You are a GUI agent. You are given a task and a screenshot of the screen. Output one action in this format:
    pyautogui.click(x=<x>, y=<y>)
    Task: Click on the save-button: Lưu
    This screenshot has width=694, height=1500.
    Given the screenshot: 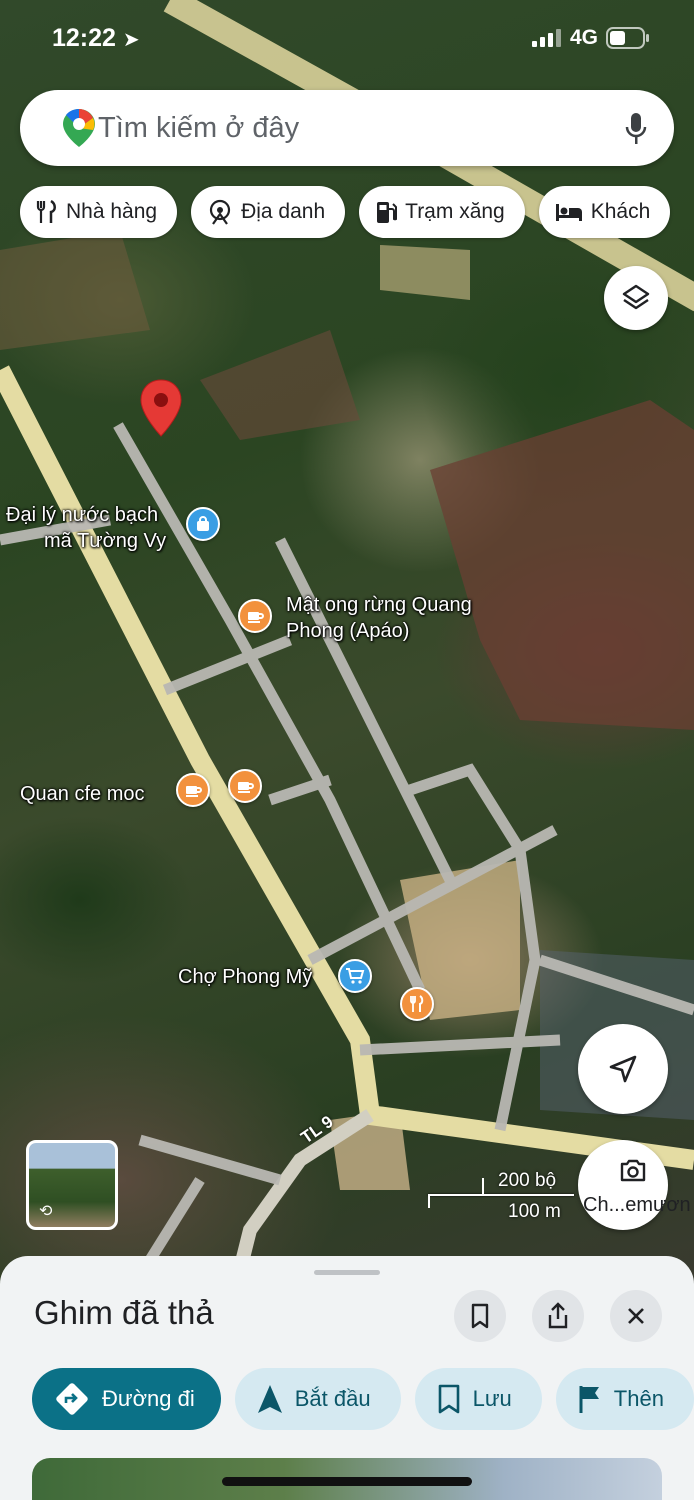 What is the action you would take?
    pyautogui.click(x=478, y=1399)
    